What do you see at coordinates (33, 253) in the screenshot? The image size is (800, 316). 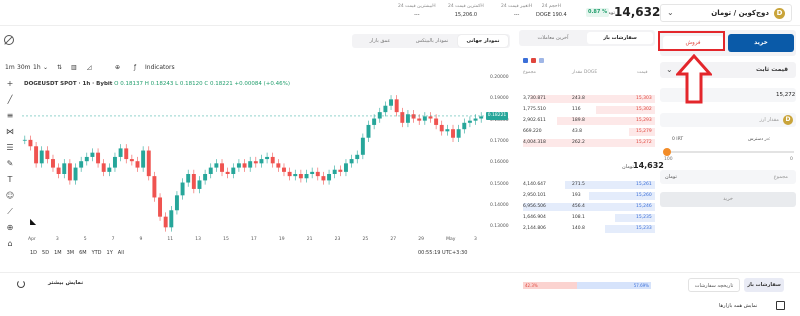 I see `range-1d: 1D` at bounding box center [33, 253].